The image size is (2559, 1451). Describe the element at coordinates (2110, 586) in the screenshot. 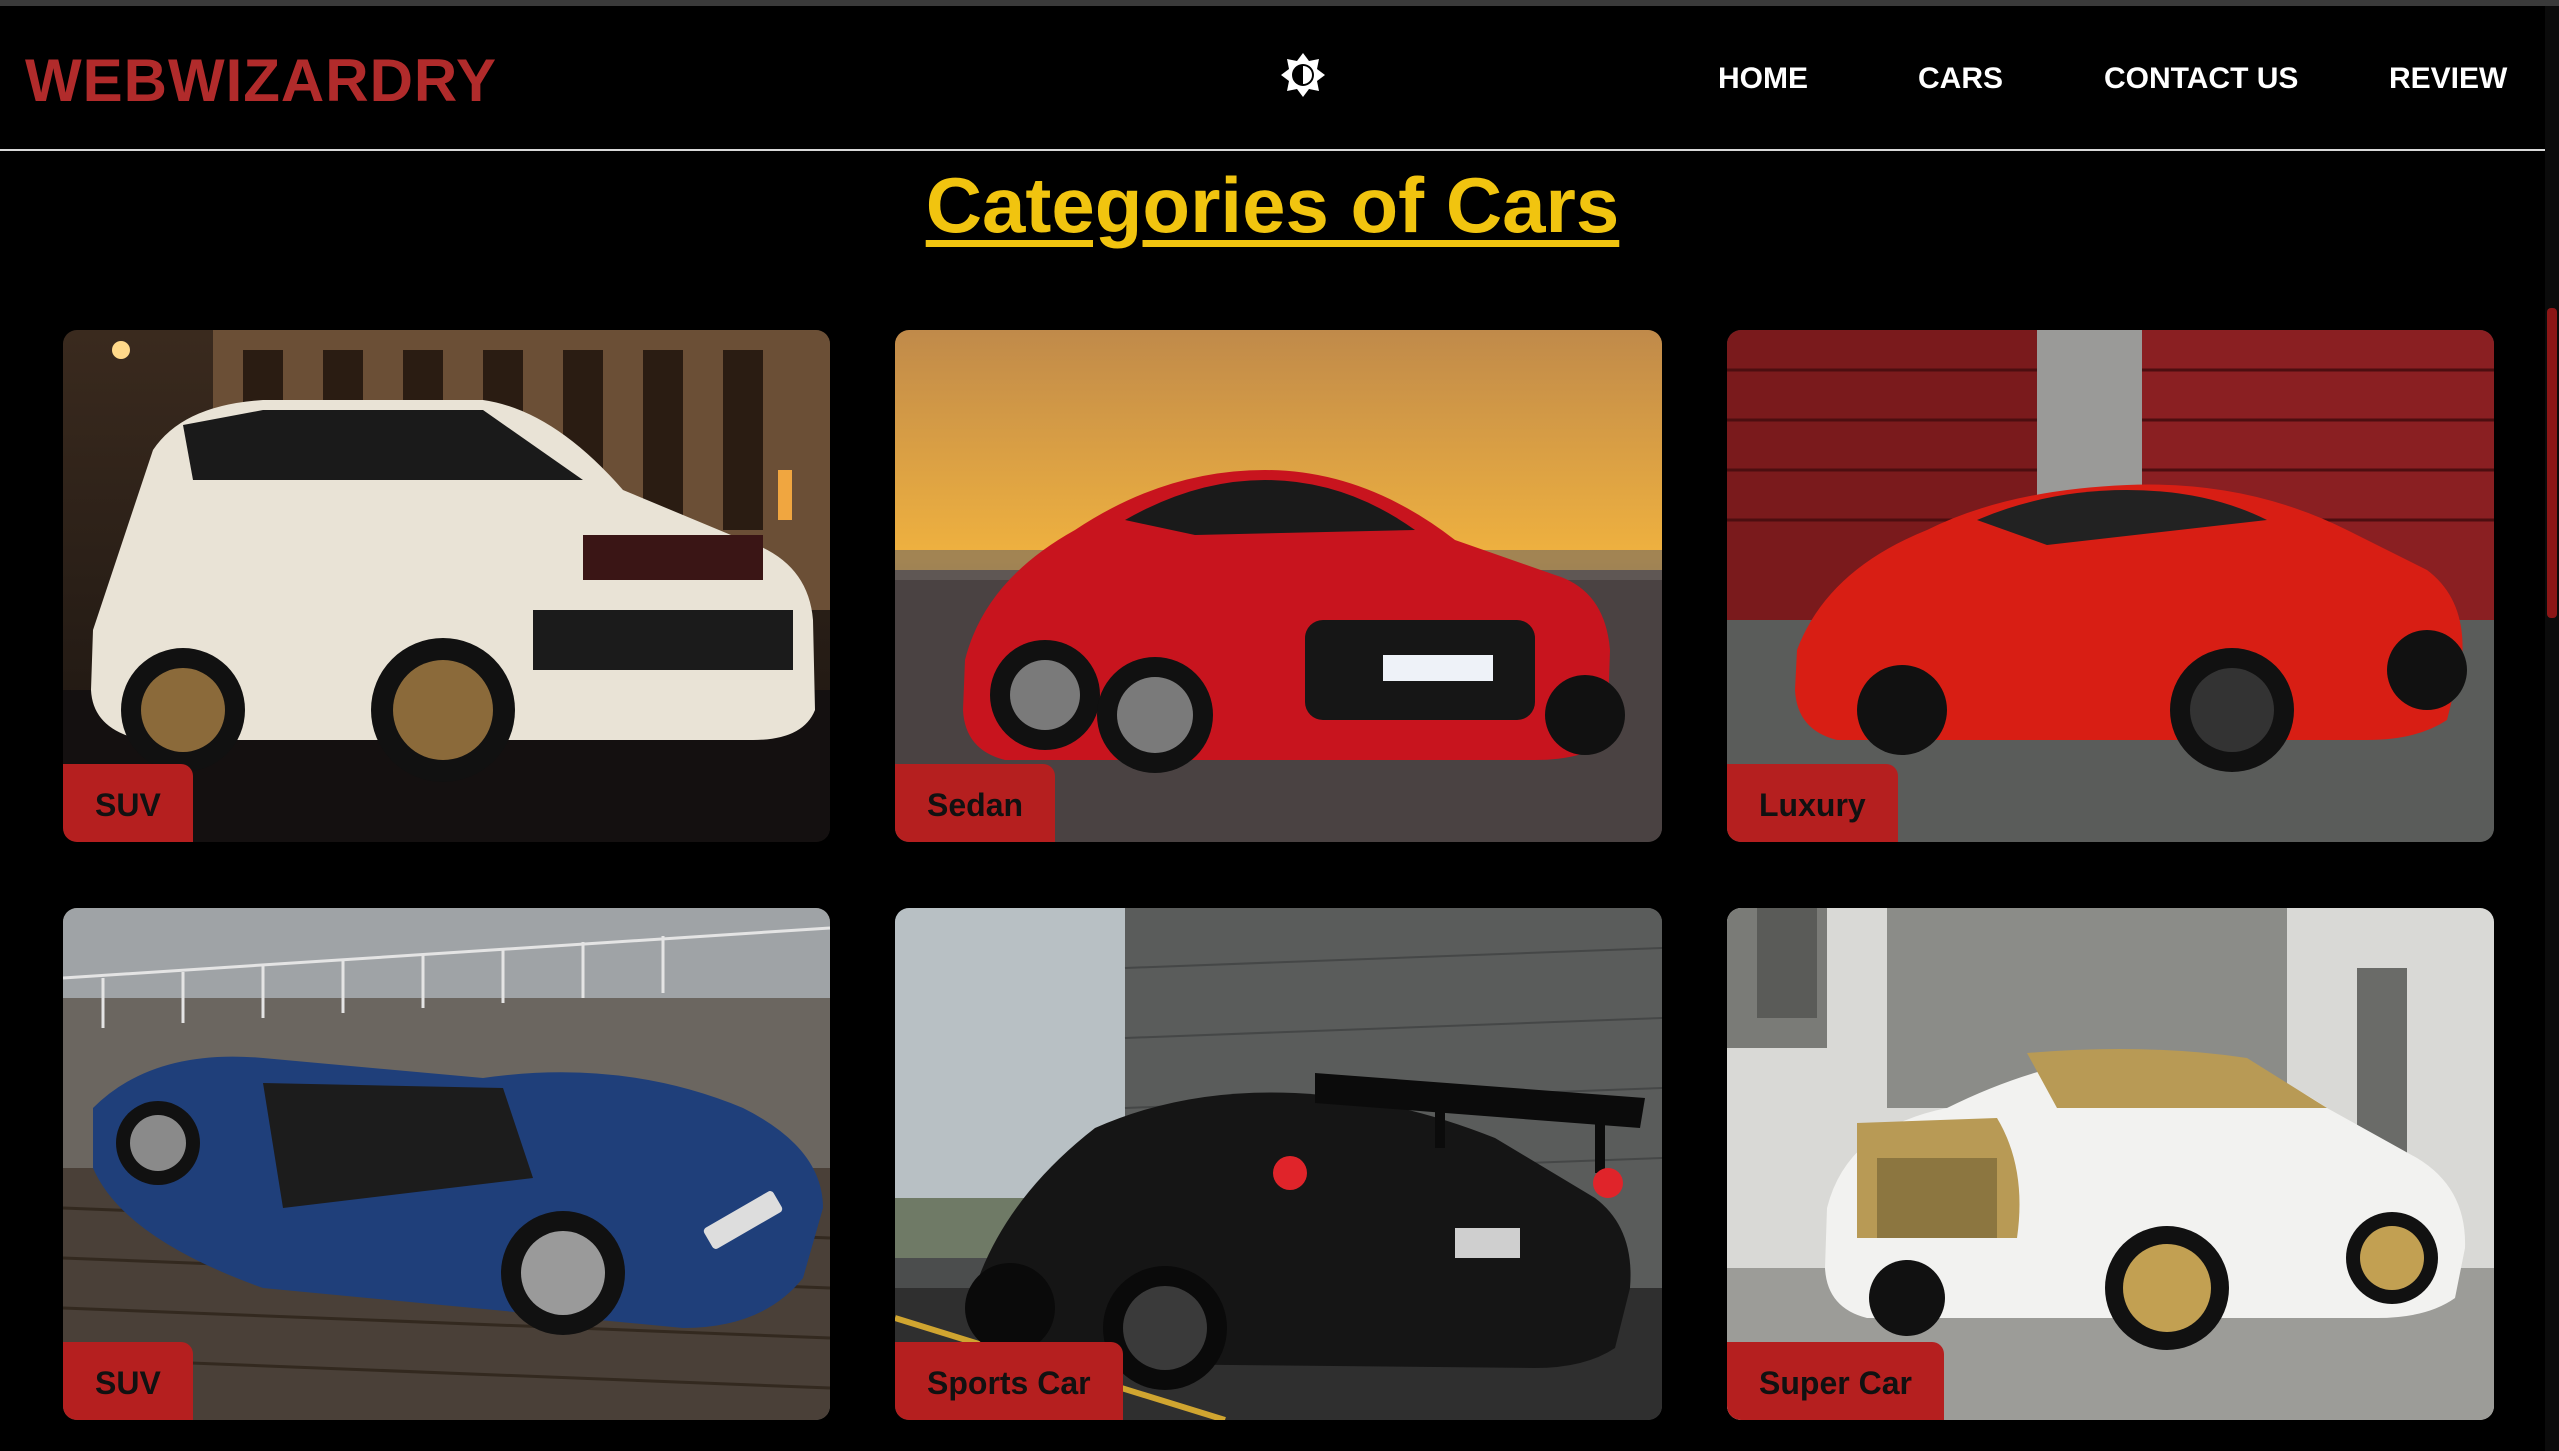

I see `category-card-luxury: Luxury` at that location.